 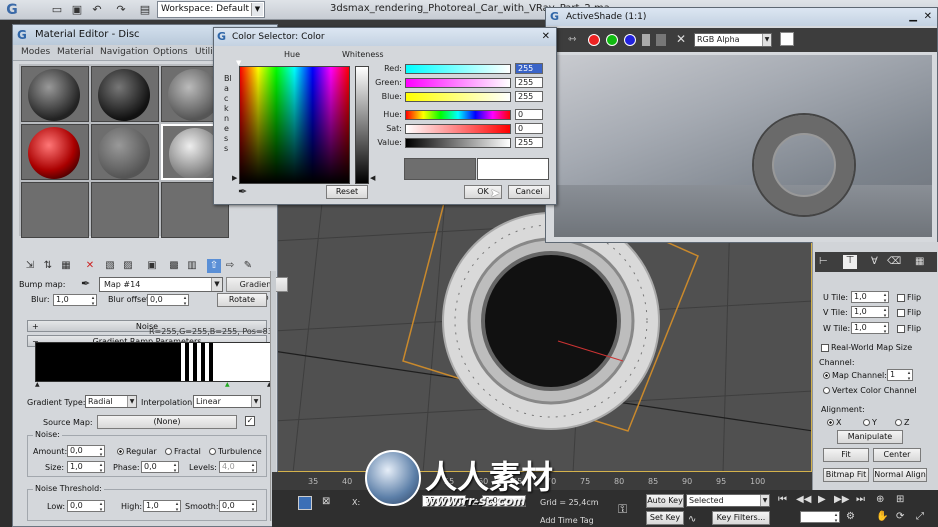 What do you see at coordinates (86, 506) in the screenshot?
I see `low-field: 0,0` at bounding box center [86, 506].